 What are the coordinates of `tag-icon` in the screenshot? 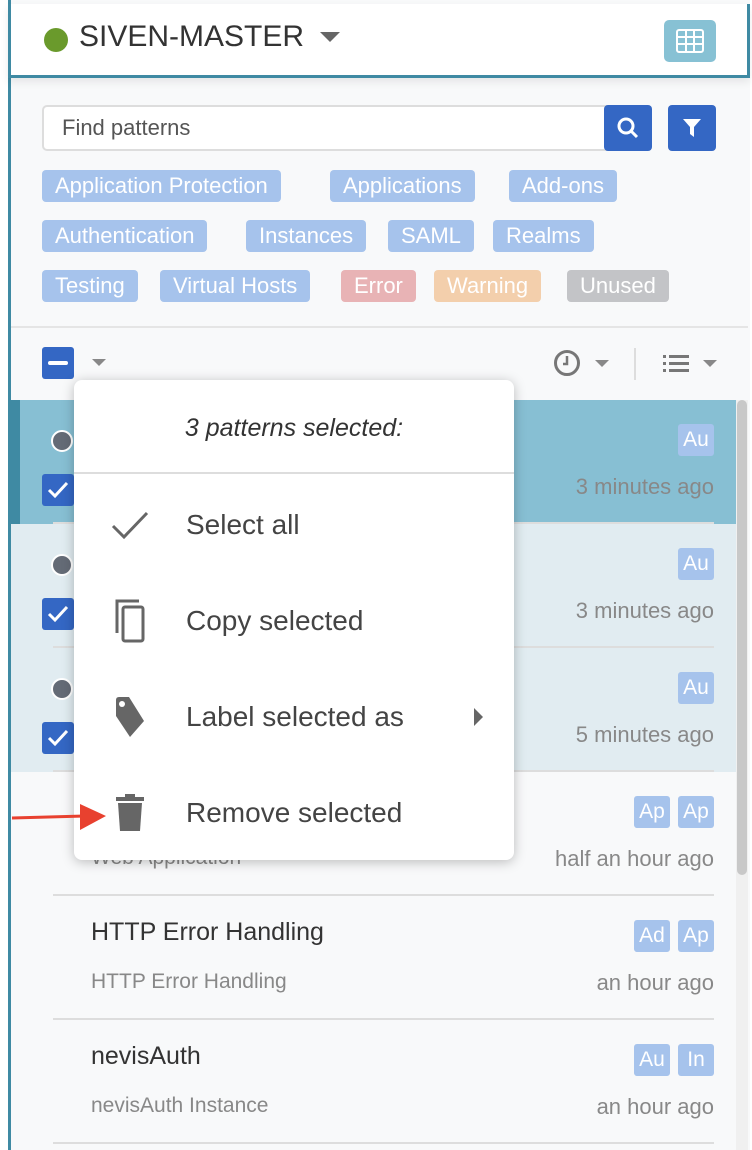 It's located at (130, 717).